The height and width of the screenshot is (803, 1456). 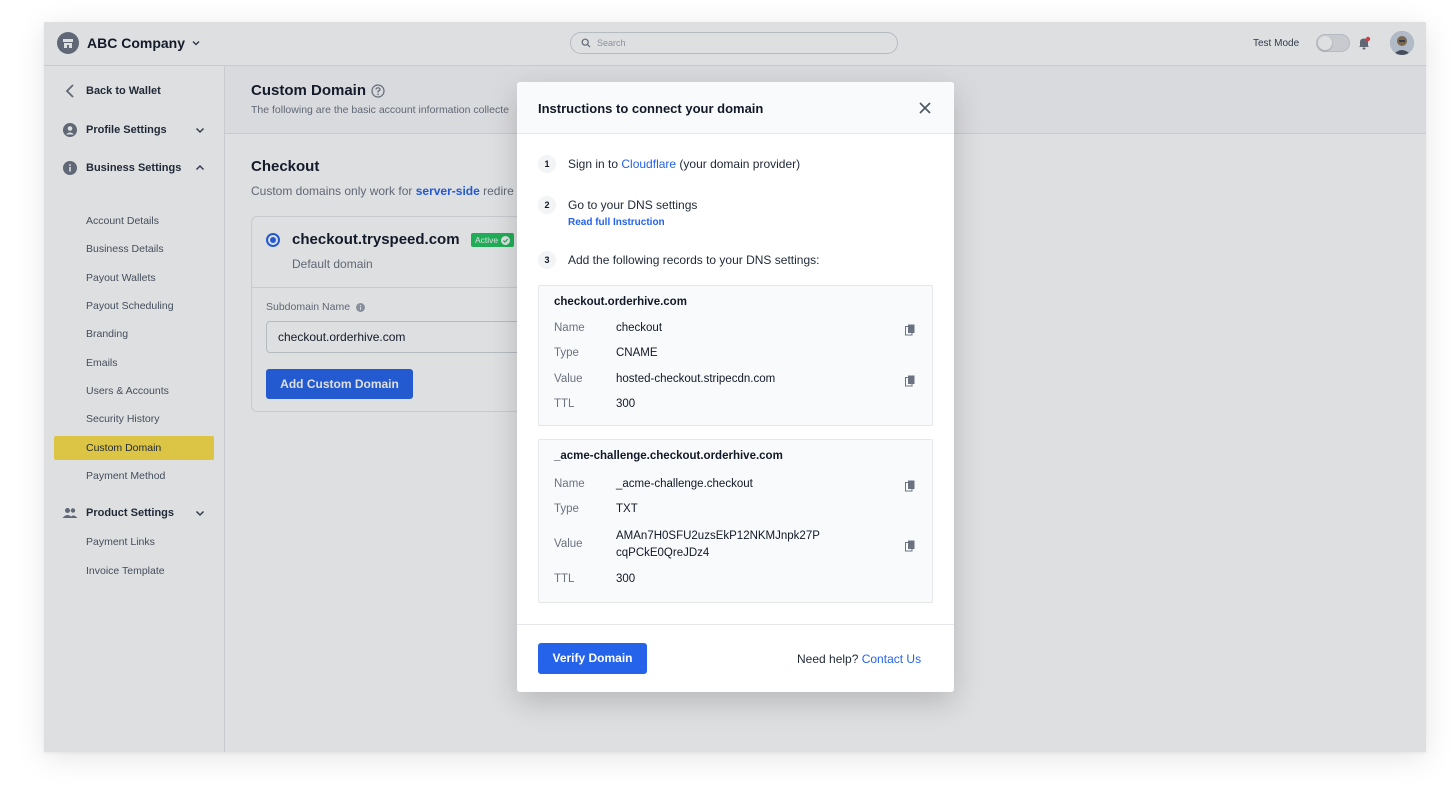 I want to click on contact-us-link: Contact Us, so click(x=891, y=659).